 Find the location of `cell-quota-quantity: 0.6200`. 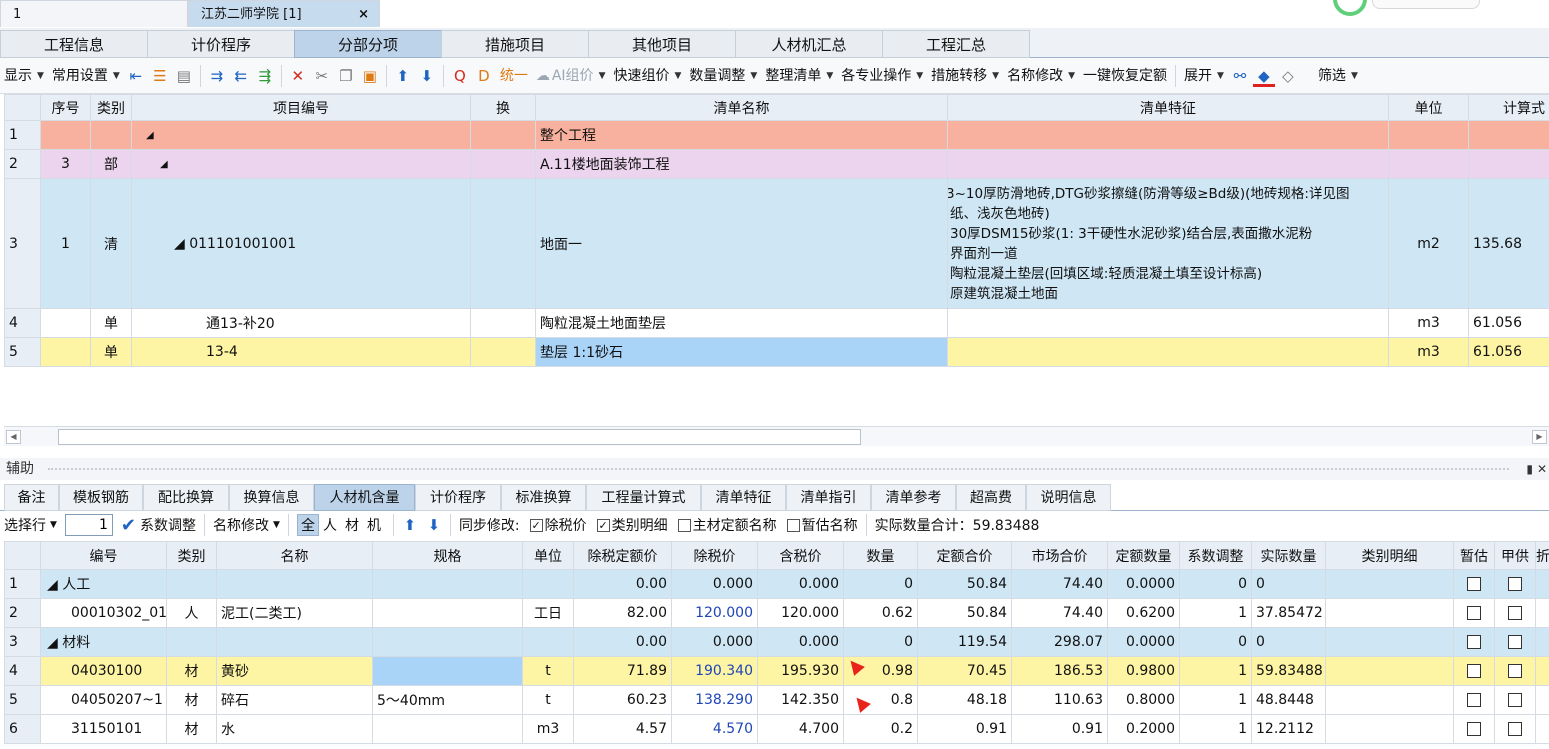

cell-quota-quantity: 0.6200 is located at coordinates (1143, 613).